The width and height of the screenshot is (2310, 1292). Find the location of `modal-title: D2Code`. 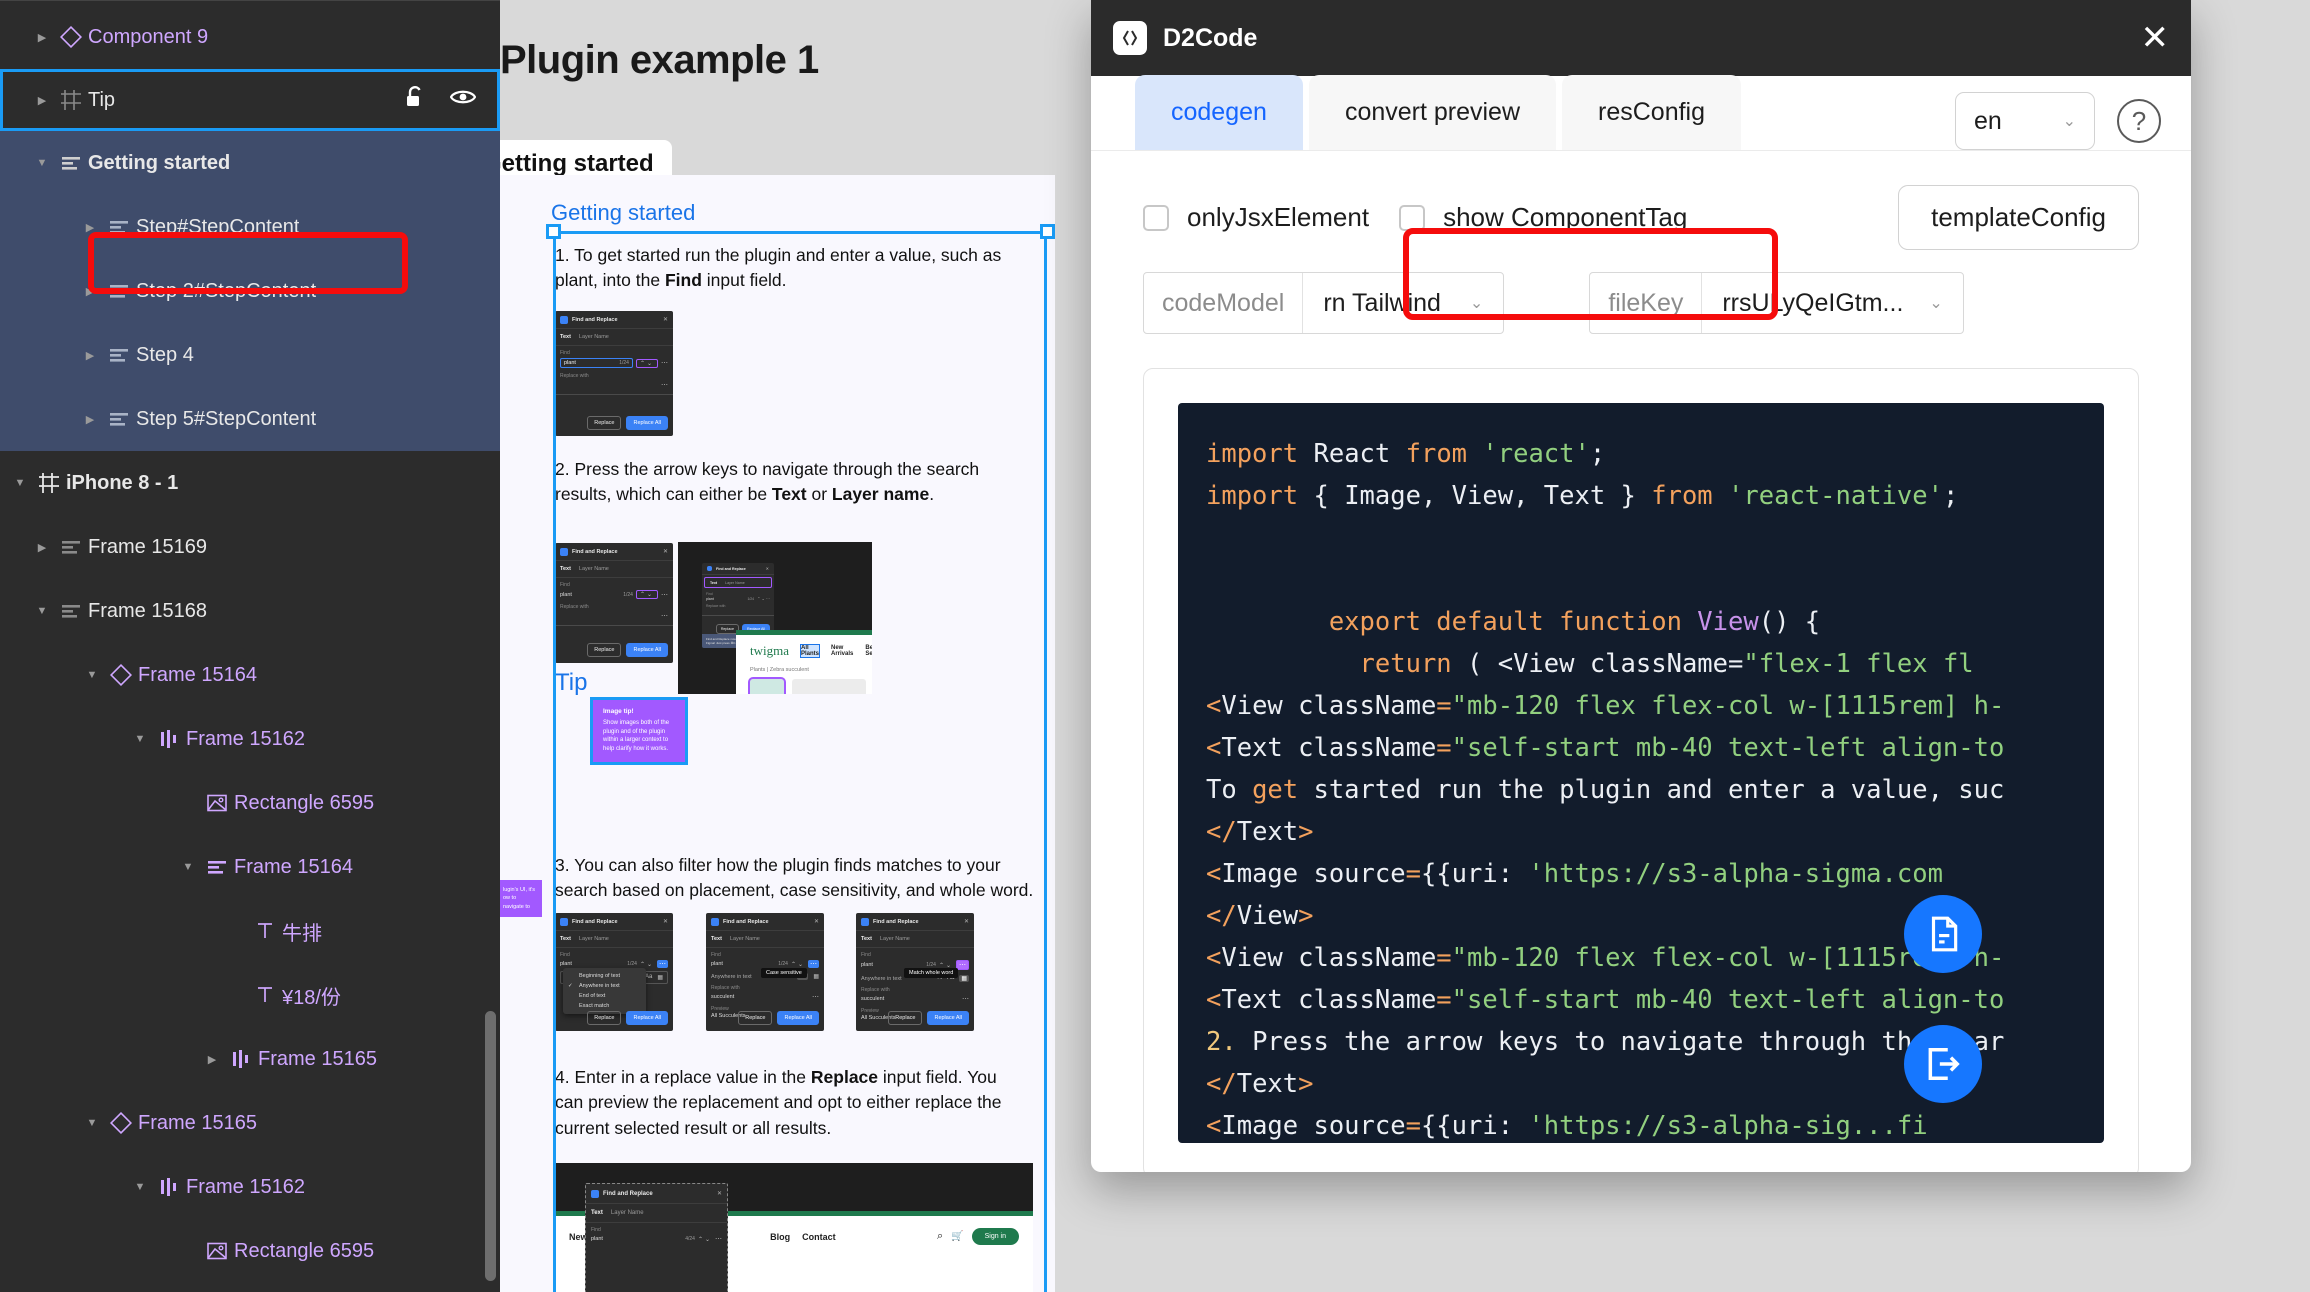

modal-title: D2Code is located at coordinates (1210, 37).